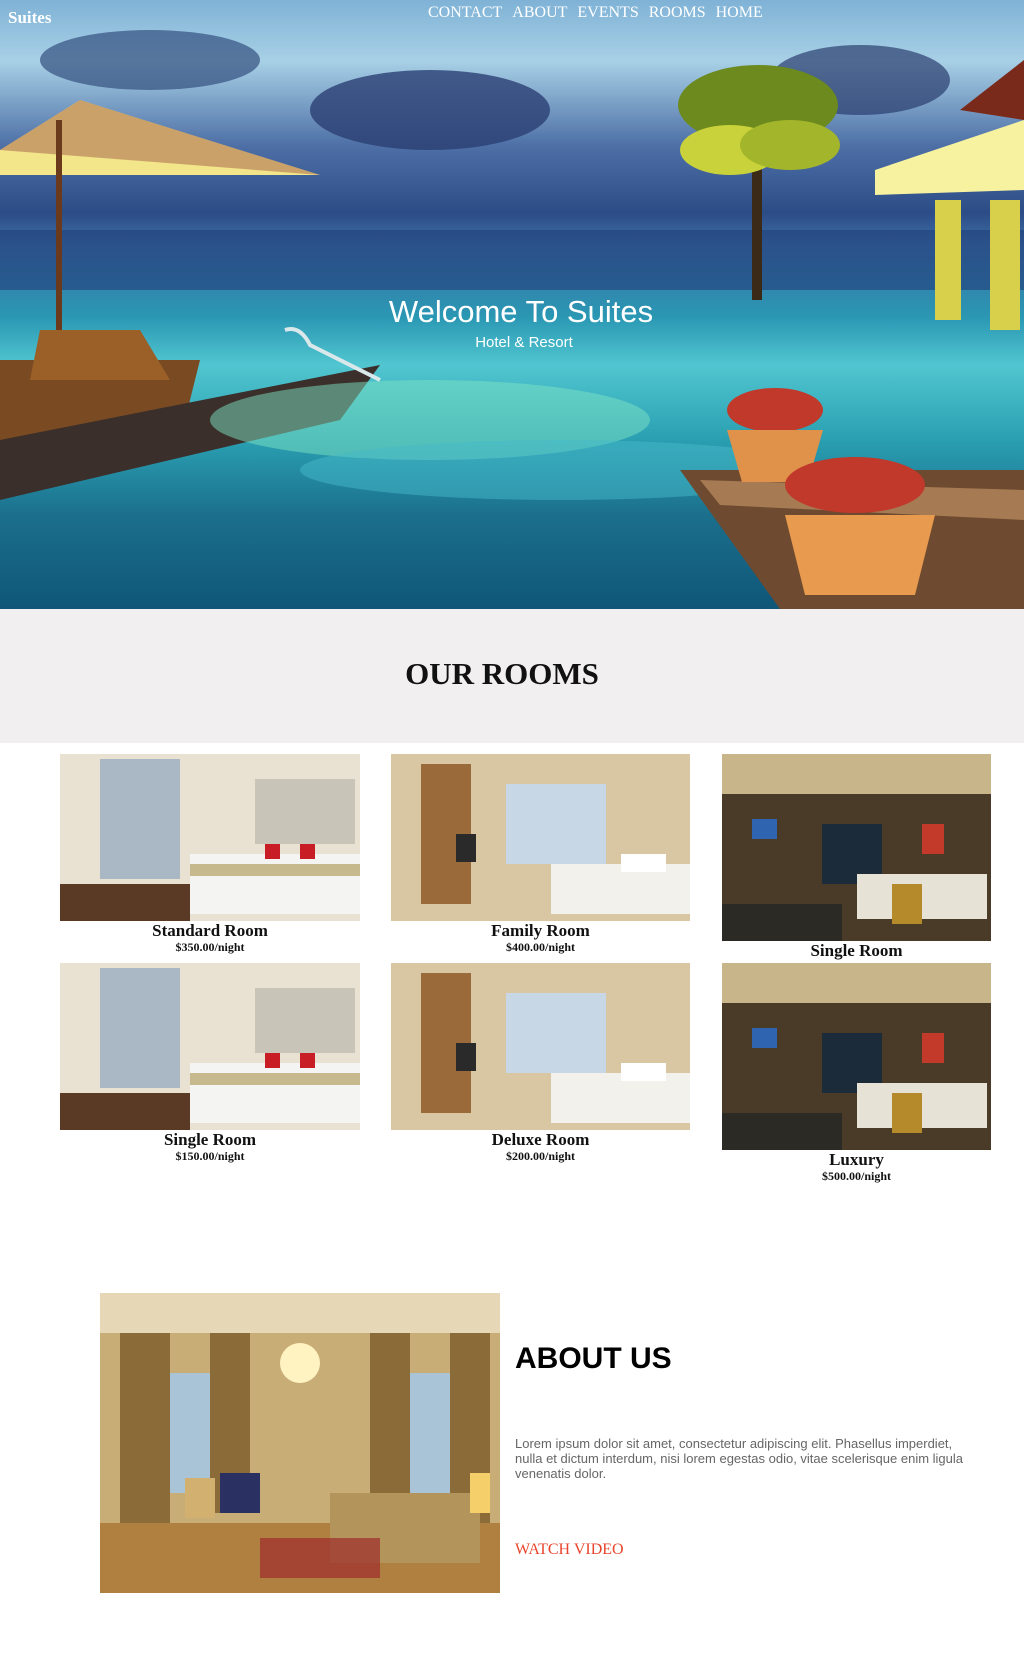  What do you see at coordinates (502, 673) in the screenshot?
I see `rooms-section-title: OUR ROOMS` at bounding box center [502, 673].